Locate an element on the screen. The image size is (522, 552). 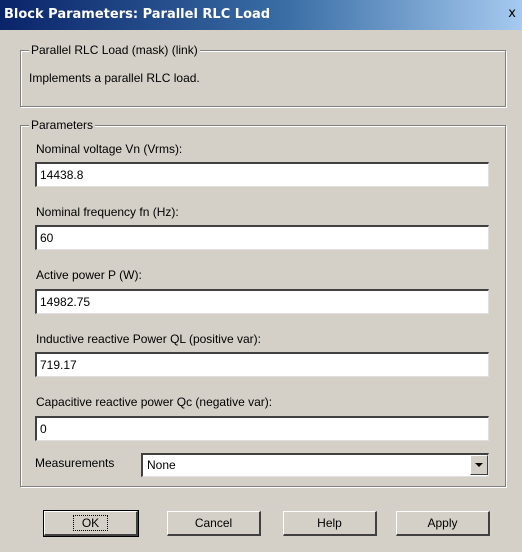
description-text: Implements a parallel RLC load. is located at coordinates (114, 78).